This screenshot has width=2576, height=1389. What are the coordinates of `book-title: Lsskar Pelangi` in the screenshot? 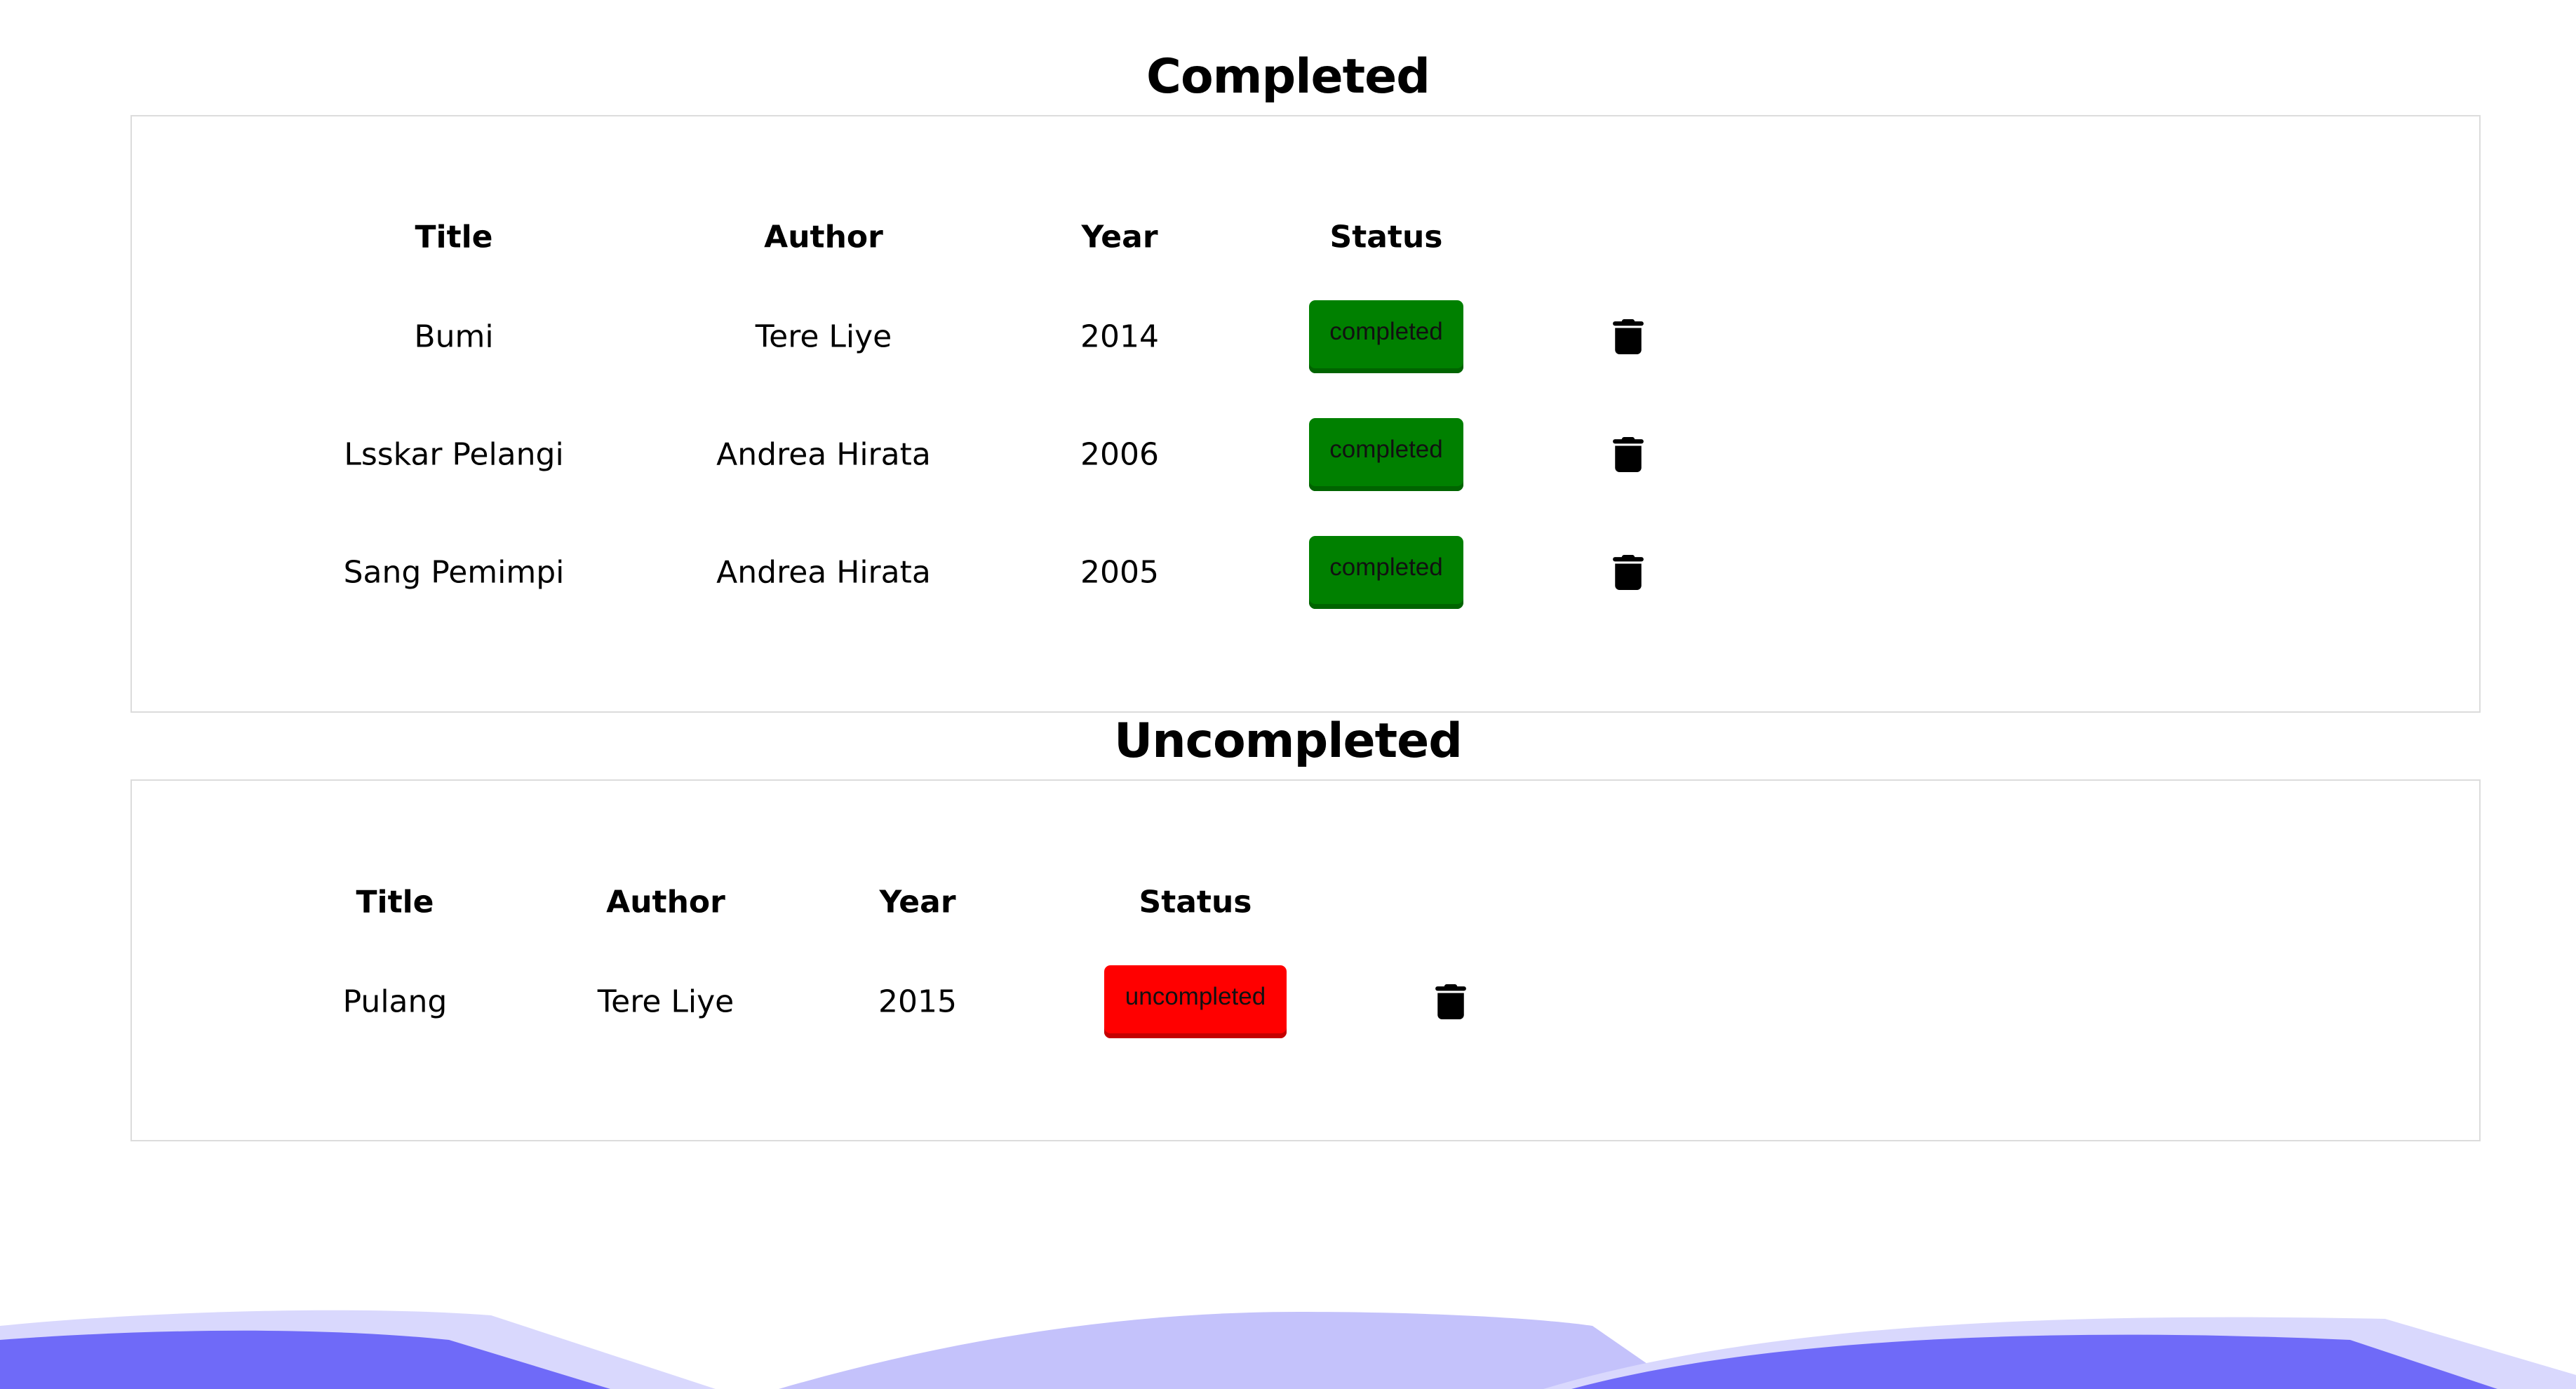 It's located at (454, 454).